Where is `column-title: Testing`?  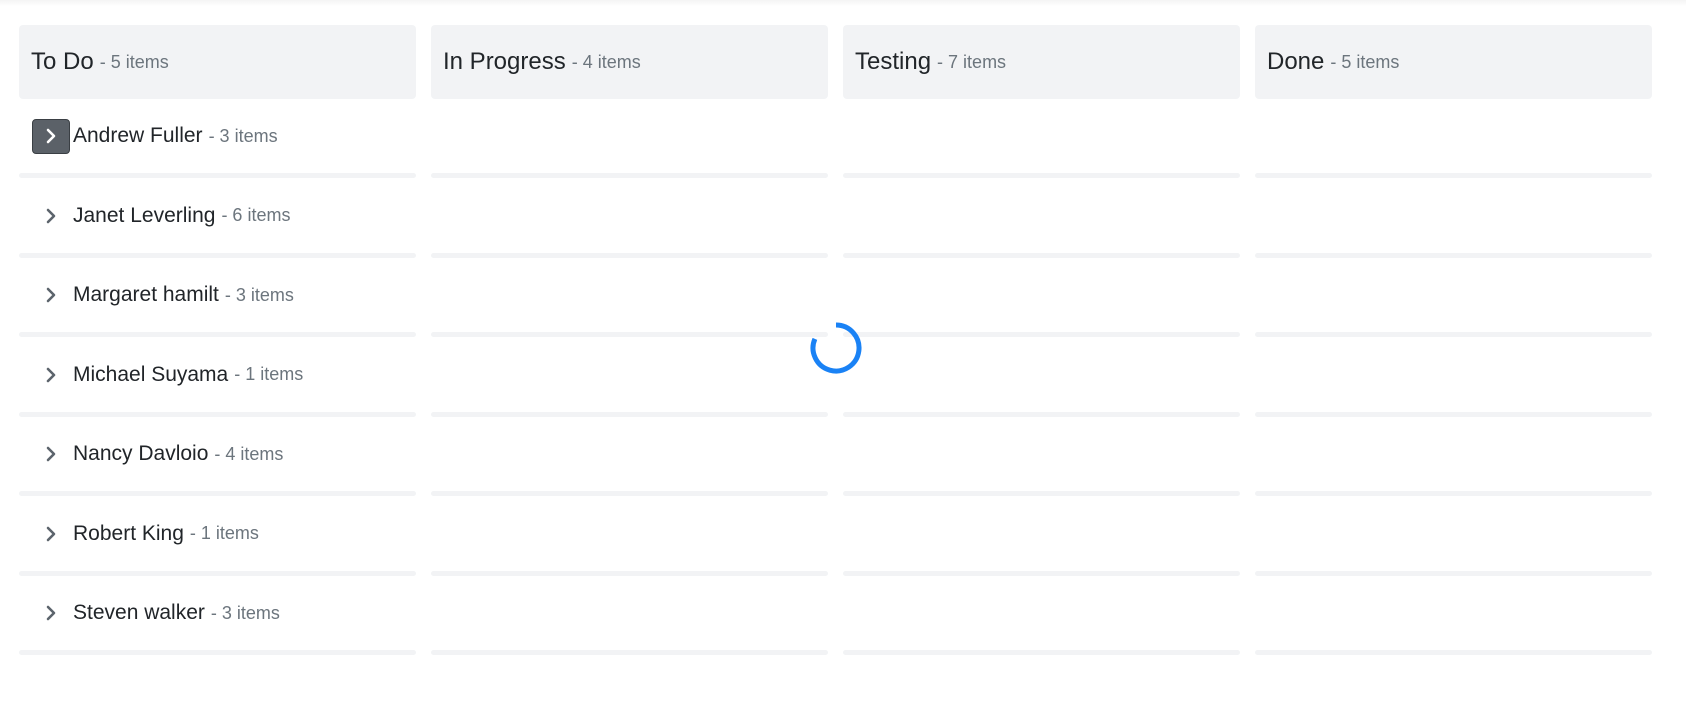
column-title: Testing is located at coordinates (893, 61).